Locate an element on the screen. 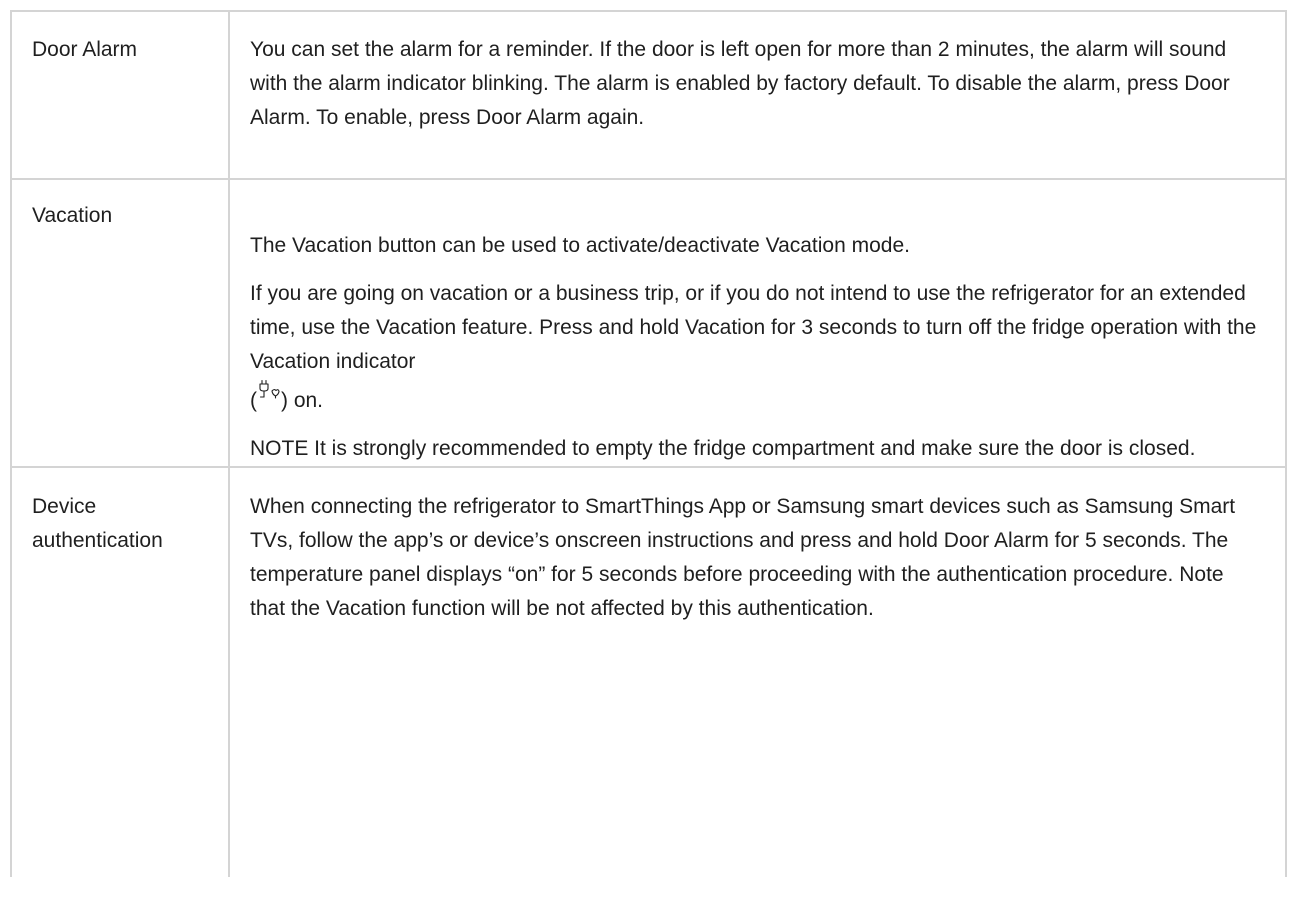 The image size is (1297, 899). vacation-plug-leaf-icon is located at coordinates (269, 389).